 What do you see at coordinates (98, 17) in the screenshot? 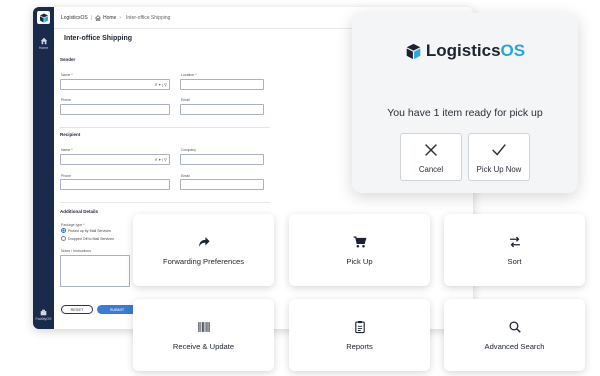
I see `breadcrumb-home-icon` at bounding box center [98, 17].